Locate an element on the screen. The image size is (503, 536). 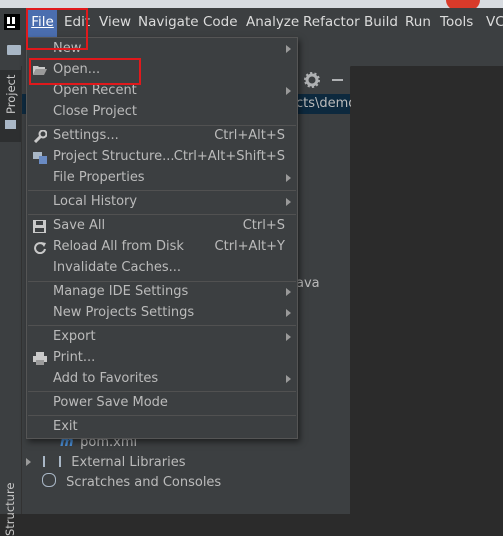
menu-item-add-to-favorites: Add to Favorites is located at coordinates (162, 379).